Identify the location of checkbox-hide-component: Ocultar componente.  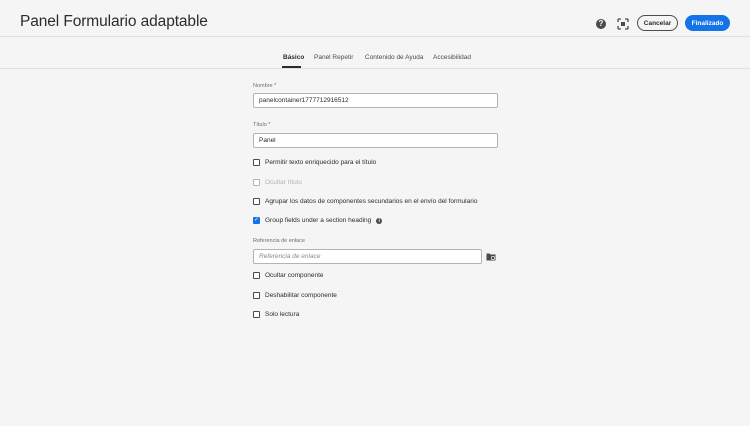
(288, 275).